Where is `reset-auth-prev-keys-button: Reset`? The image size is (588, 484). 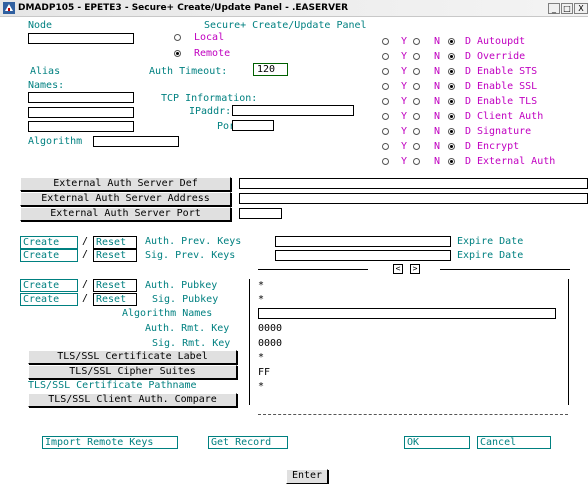
reset-auth-prev-keys-button: Reset is located at coordinates (115, 242).